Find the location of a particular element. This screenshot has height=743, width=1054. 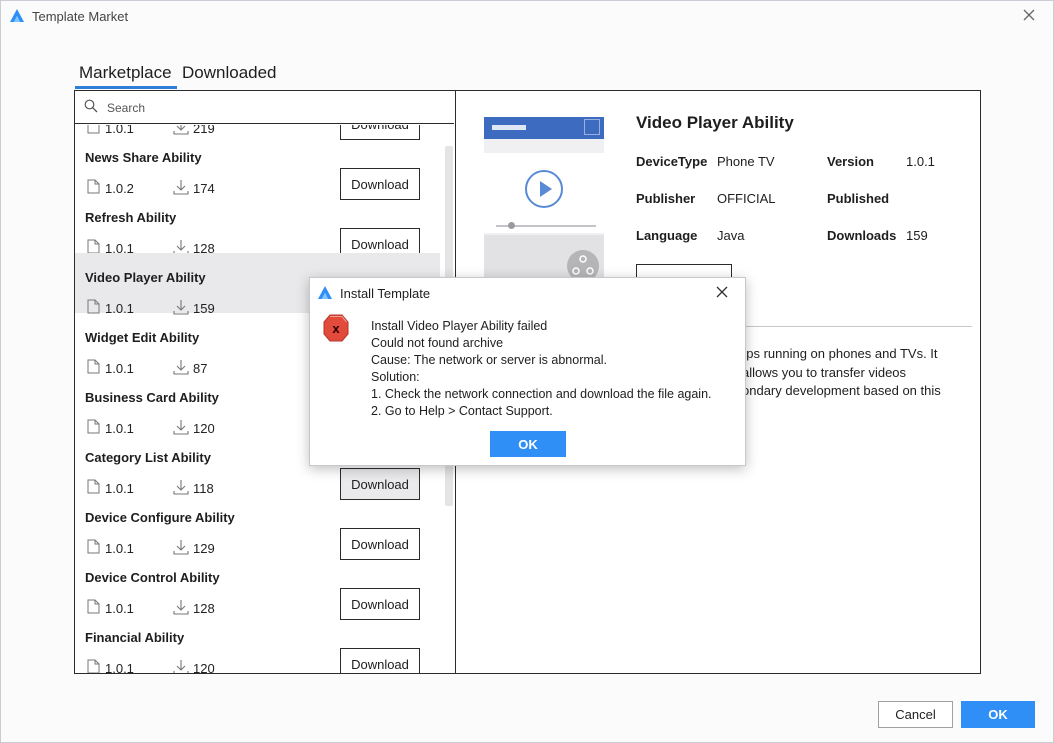

error-icon: x is located at coordinates (336, 328).